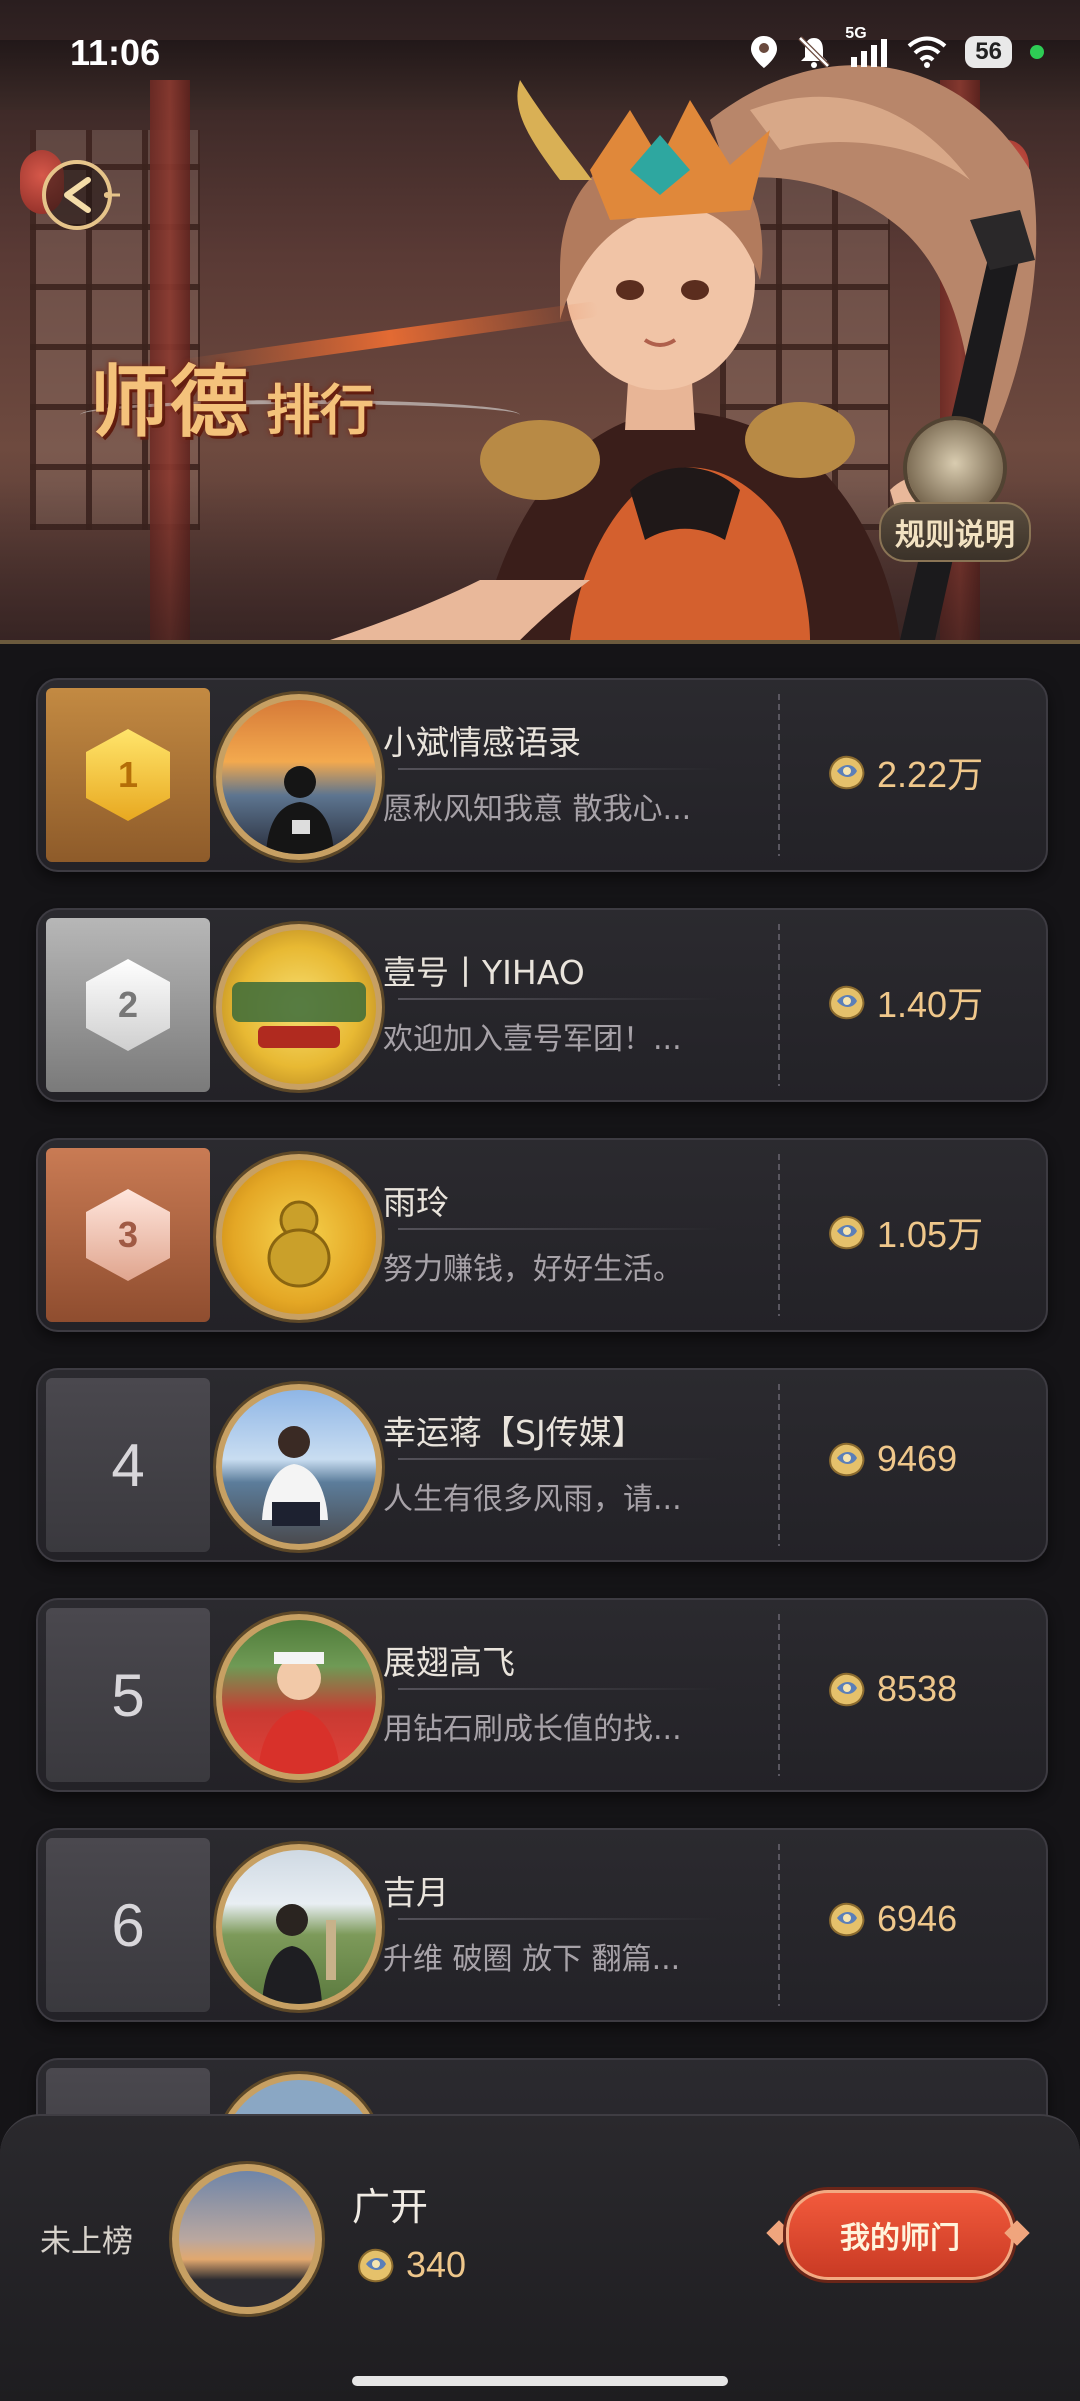 The width and height of the screenshot is (1080, 2401). I want to click on rank-number: 3, so click(128, 1234).